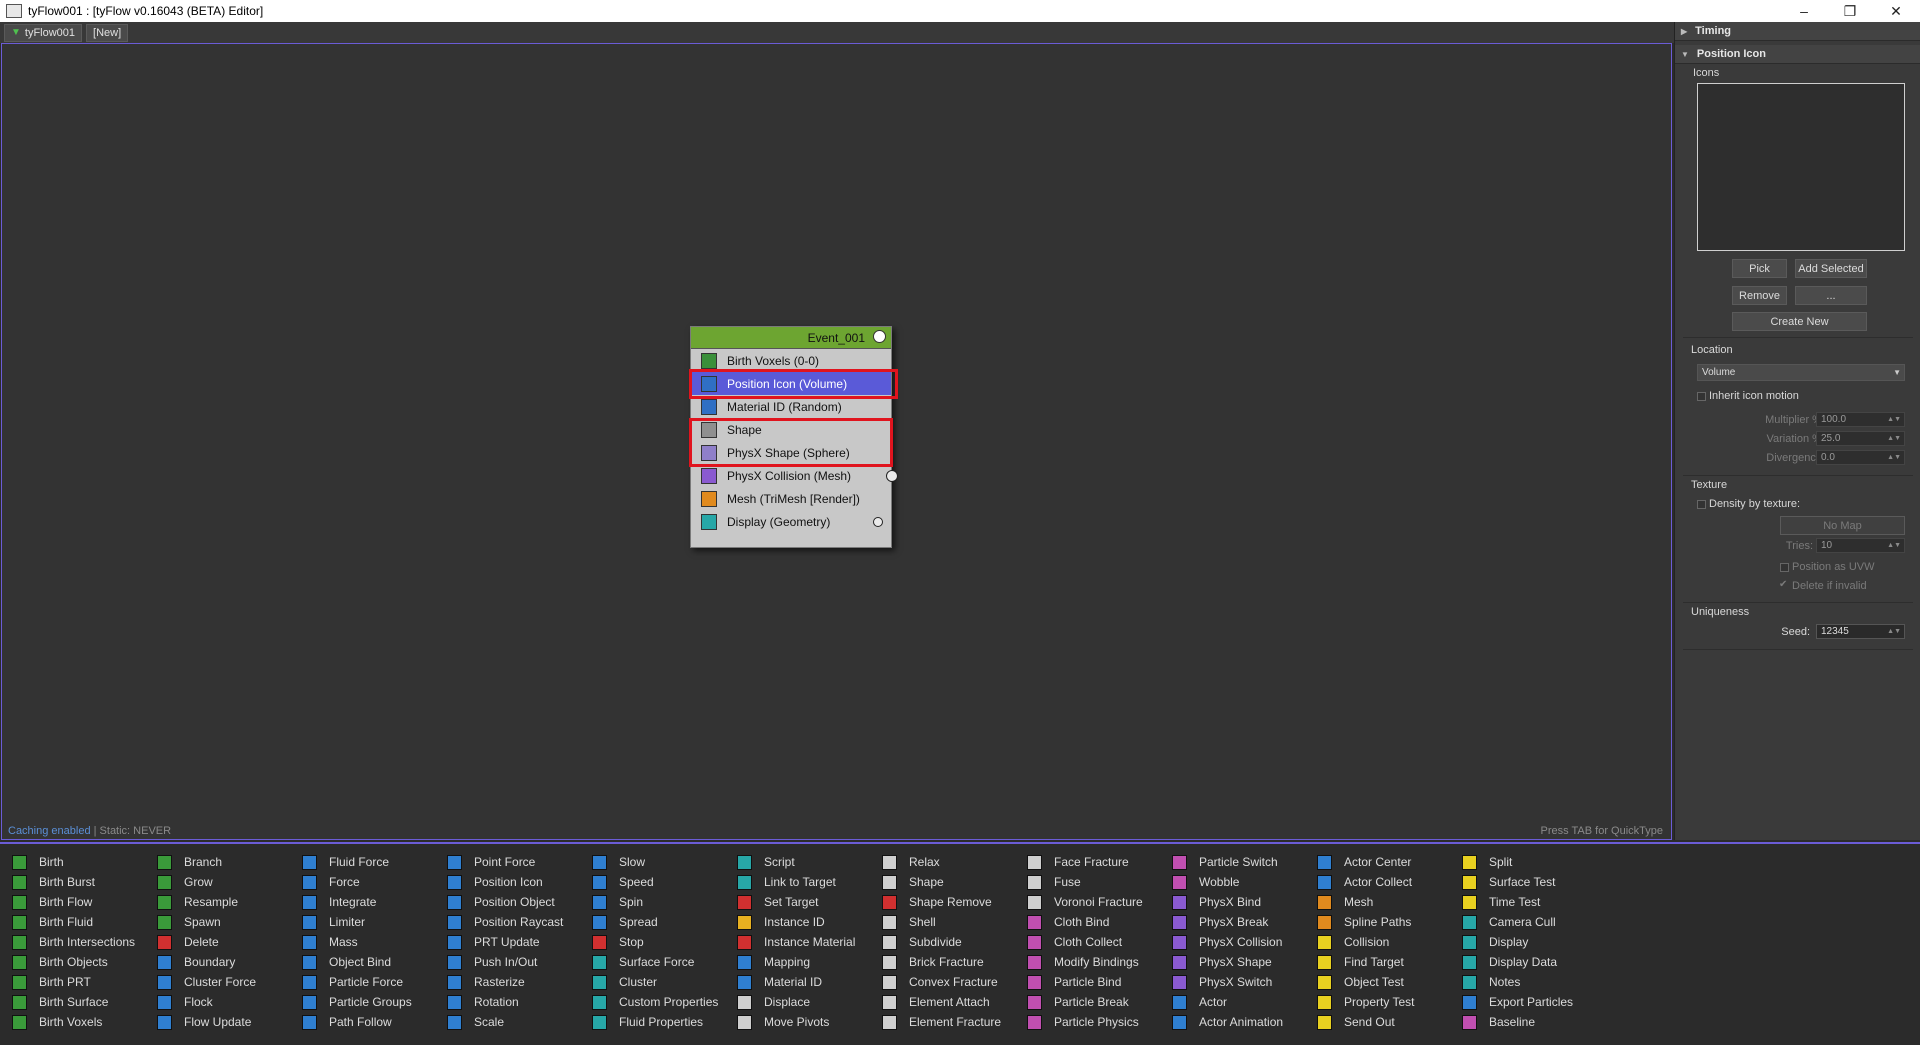 The height and width of the screenshot is (1045, 1920). What do you see at coordinates (1860, 438) in the screenshot?
I see `variation-field: 25.0 ▲▼` at bounding box center [1860, 438].